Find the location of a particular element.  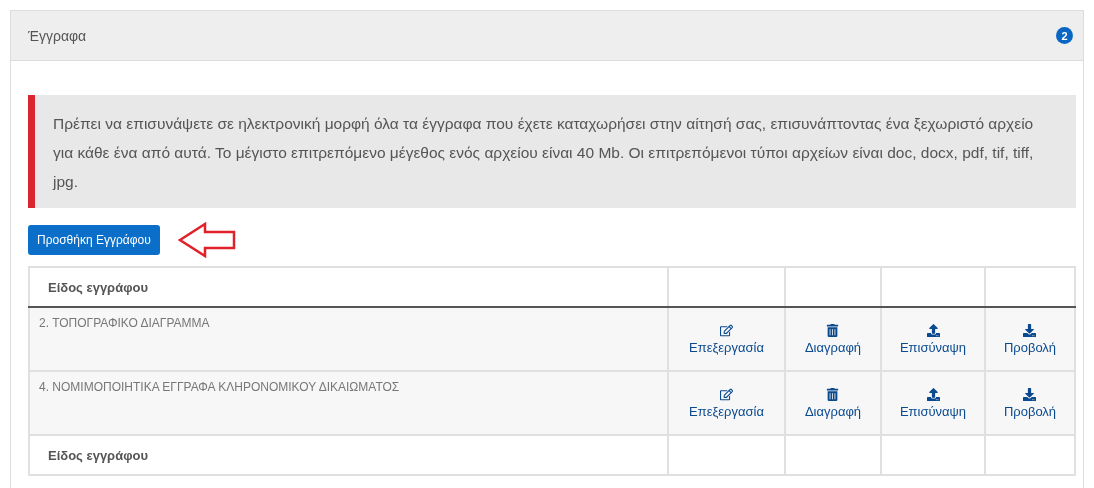

table-cell: 4. ΝΟΜΙΜΟΠΟΙΗΤΙΚΑ ΕΓΓΡΑΦΑ ΚΛΗΡΟΝΟΜΙΚΟΥ ΔΙΚΑΙΩΜΑΤΟΣ is located at coordinates (348, 403).